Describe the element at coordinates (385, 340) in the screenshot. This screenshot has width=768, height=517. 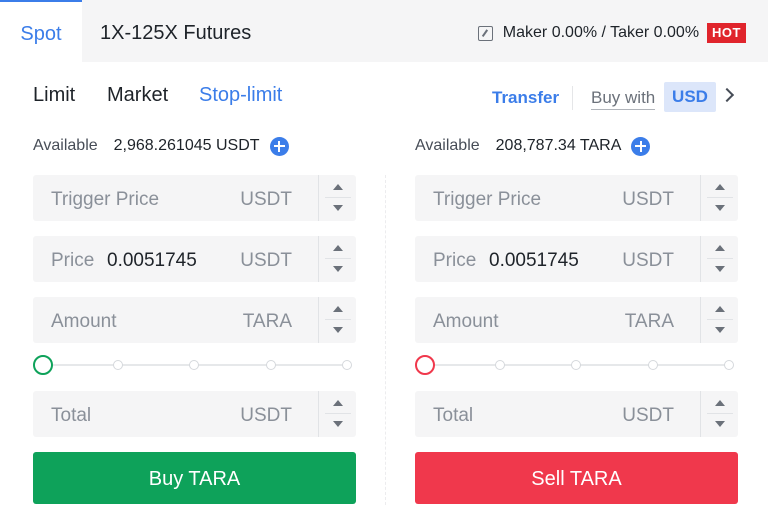
I see `panel-divider` at that location.